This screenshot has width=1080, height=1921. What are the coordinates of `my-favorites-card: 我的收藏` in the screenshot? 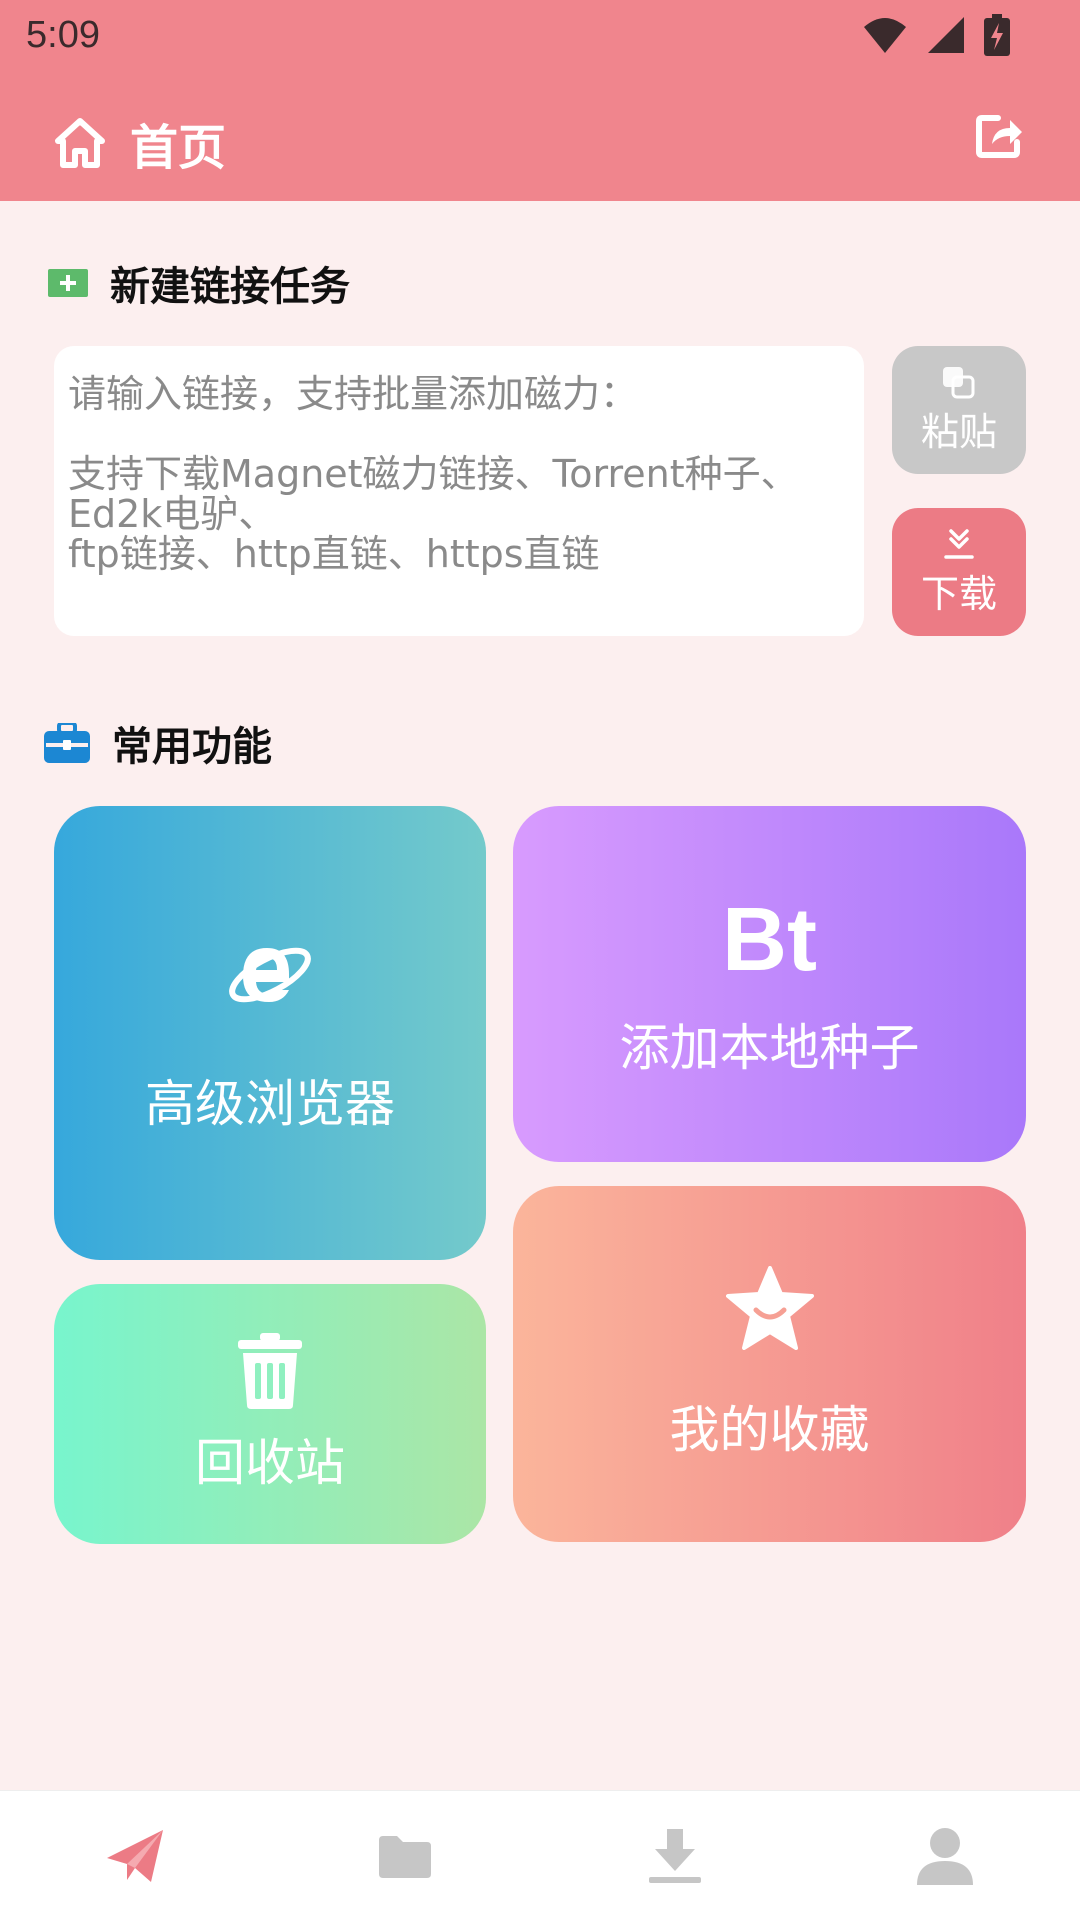 It's located at (769, 1364).